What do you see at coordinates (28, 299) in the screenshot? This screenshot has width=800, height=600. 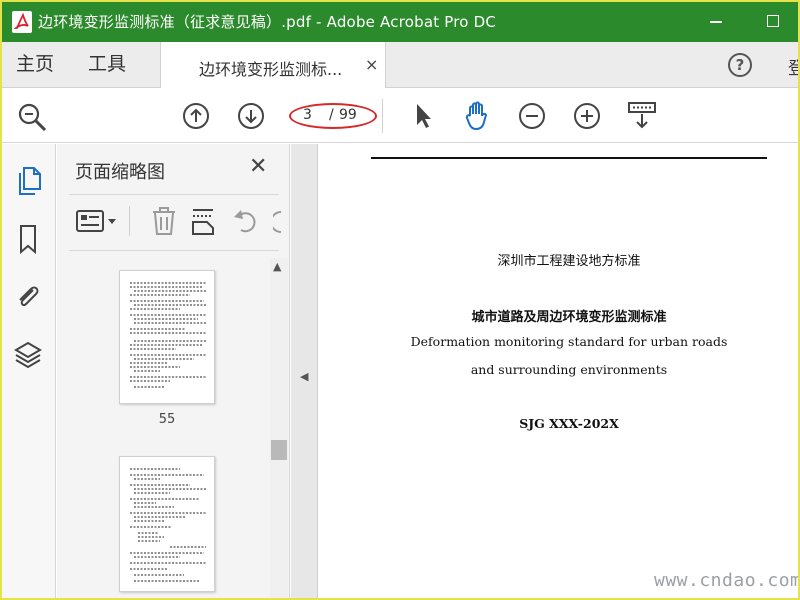 I see `attachment-icon` at bounding box center [28, 299].